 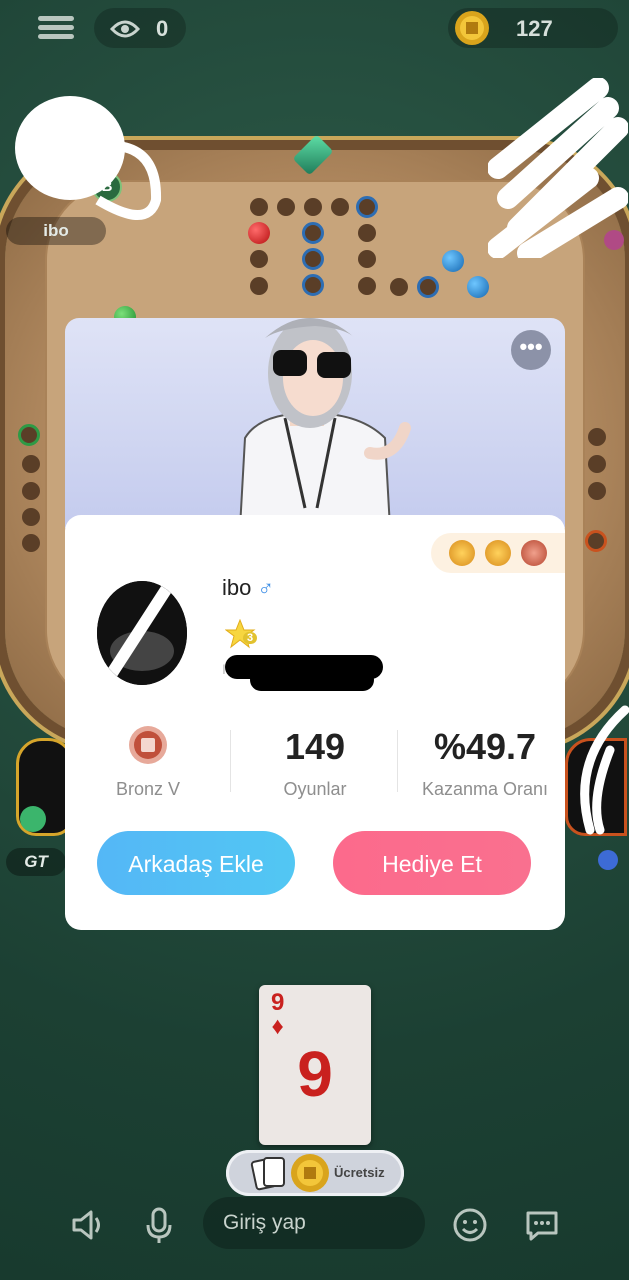 I want to click on badge-gold-icon, so click(x=462, y=553).